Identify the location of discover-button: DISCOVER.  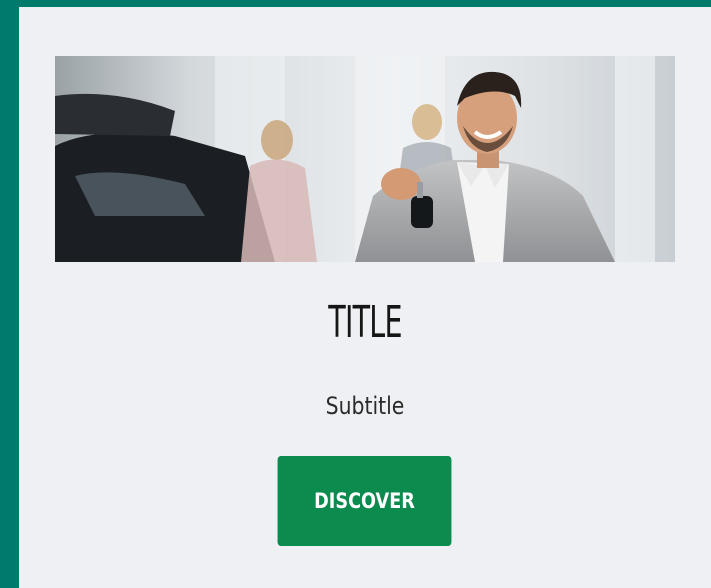
(364, 501).